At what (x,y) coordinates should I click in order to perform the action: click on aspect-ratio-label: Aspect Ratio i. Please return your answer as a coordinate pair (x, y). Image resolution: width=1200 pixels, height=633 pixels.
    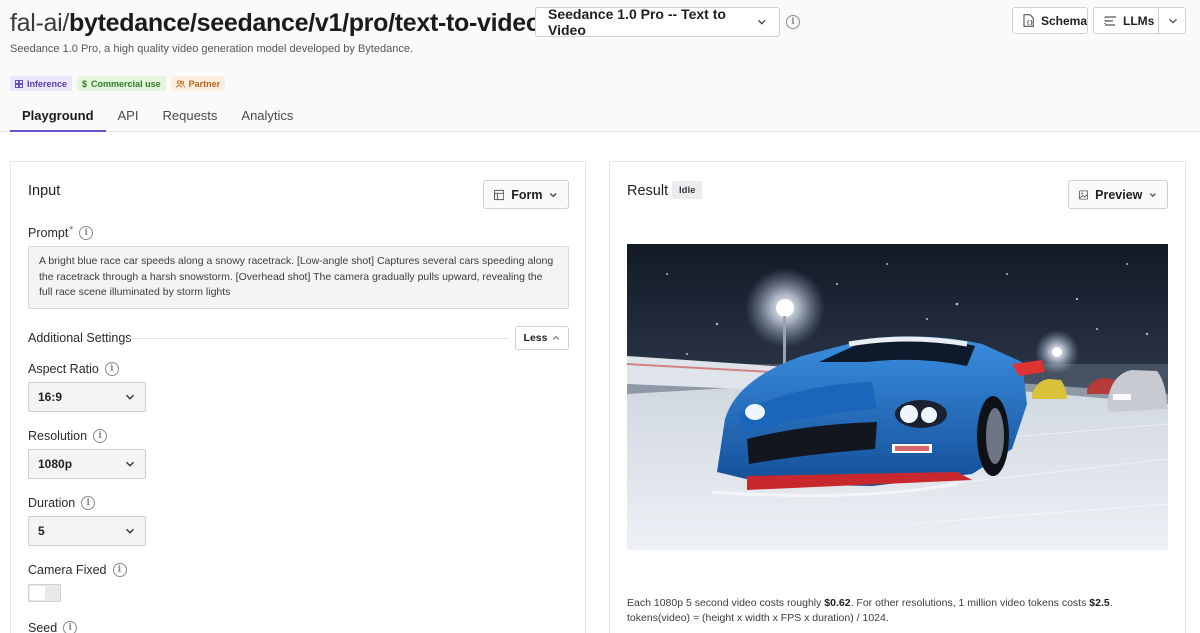
    Looking at the image, I should click on (73, 369).